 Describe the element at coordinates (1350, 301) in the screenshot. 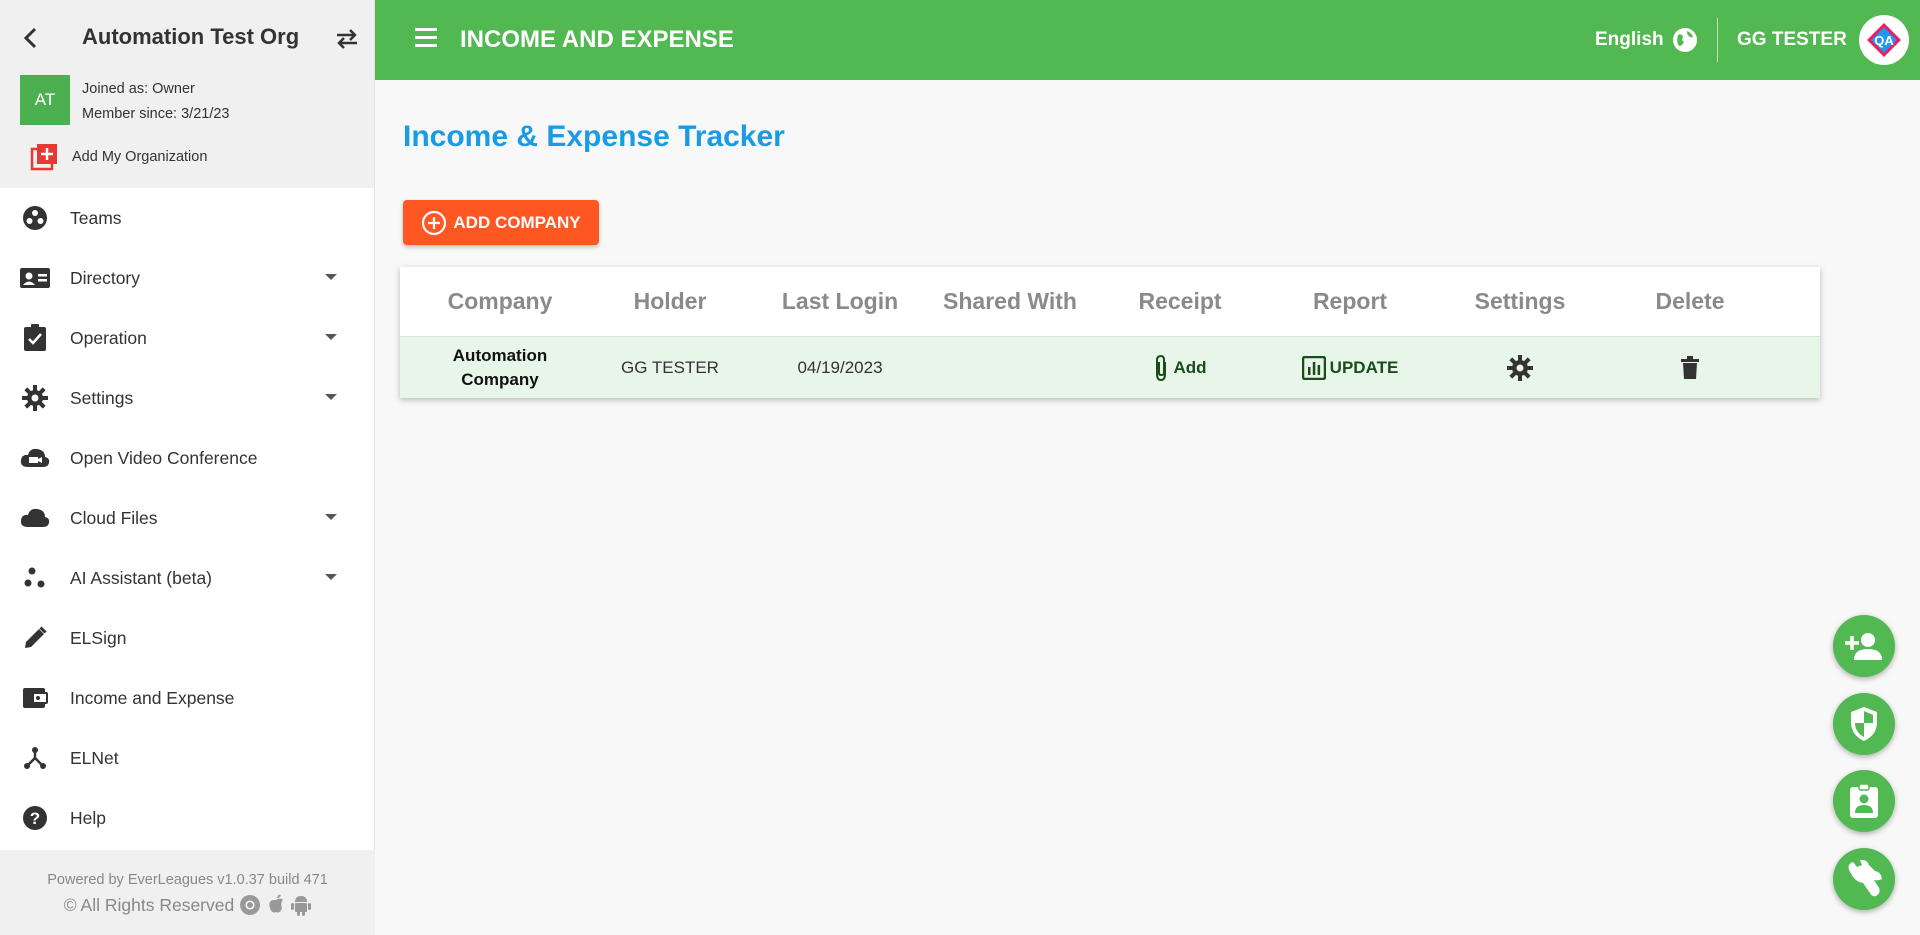

I see `column-header-report: Report` at that location.